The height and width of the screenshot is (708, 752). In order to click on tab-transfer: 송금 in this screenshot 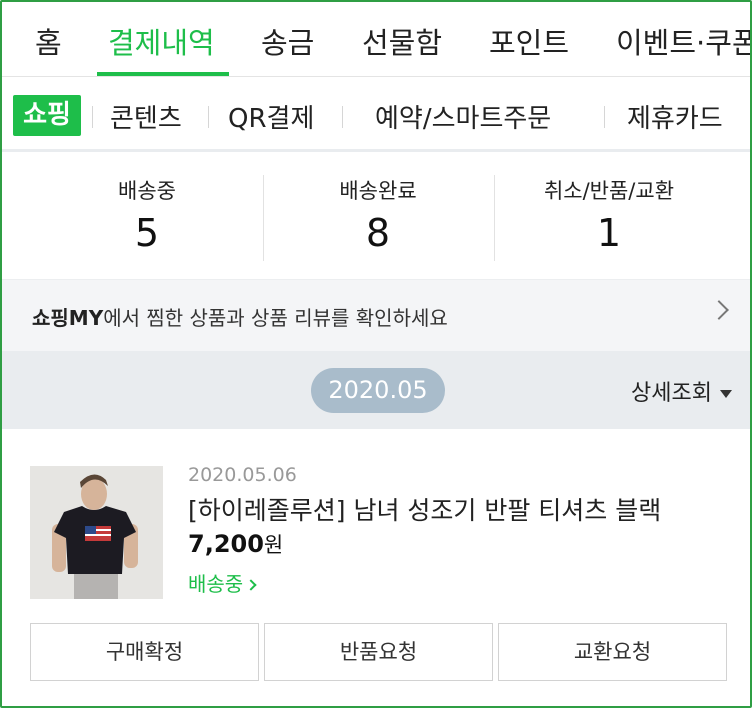, I will do `click(287, 41)`.